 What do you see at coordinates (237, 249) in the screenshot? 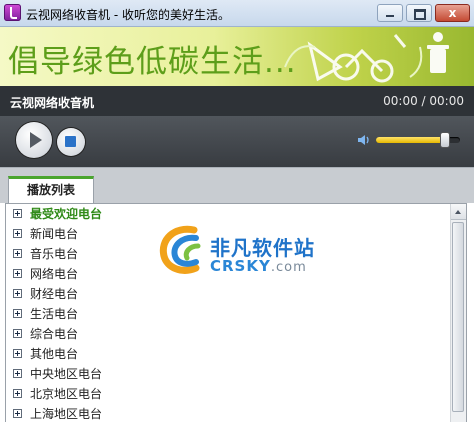
I see `watermark-logo: 非凡软件站 CRSKY.com` at bounding box center [237, 249].